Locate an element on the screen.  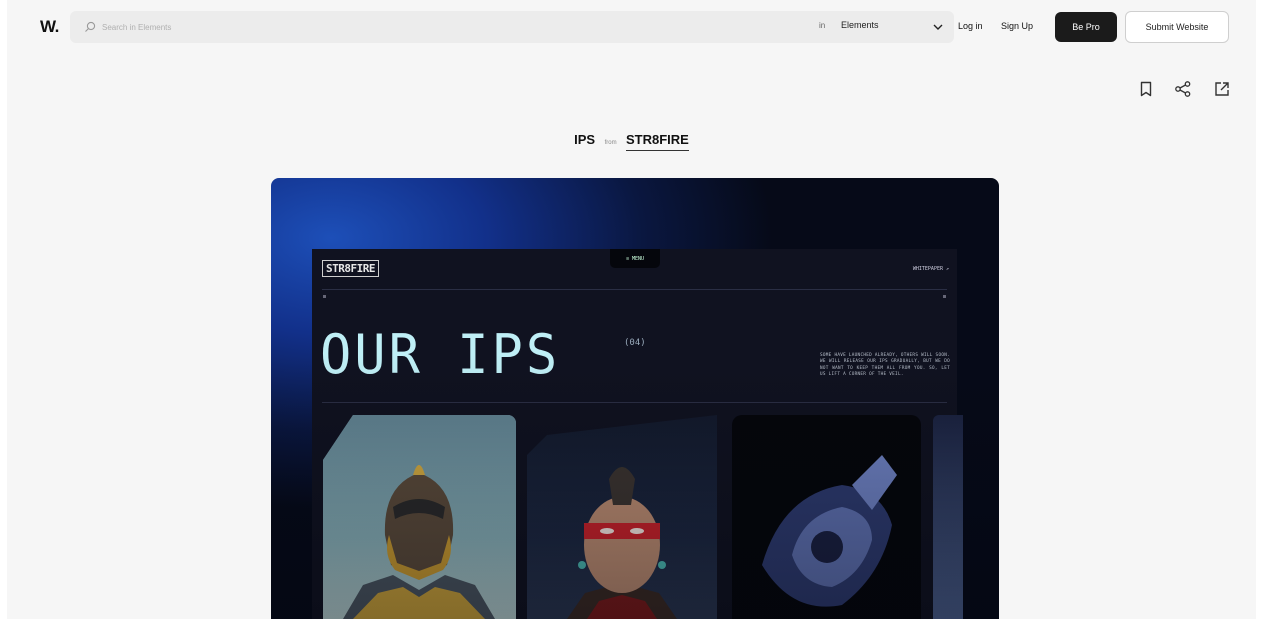
external-link-icon is located at coordinates (1222, 89).